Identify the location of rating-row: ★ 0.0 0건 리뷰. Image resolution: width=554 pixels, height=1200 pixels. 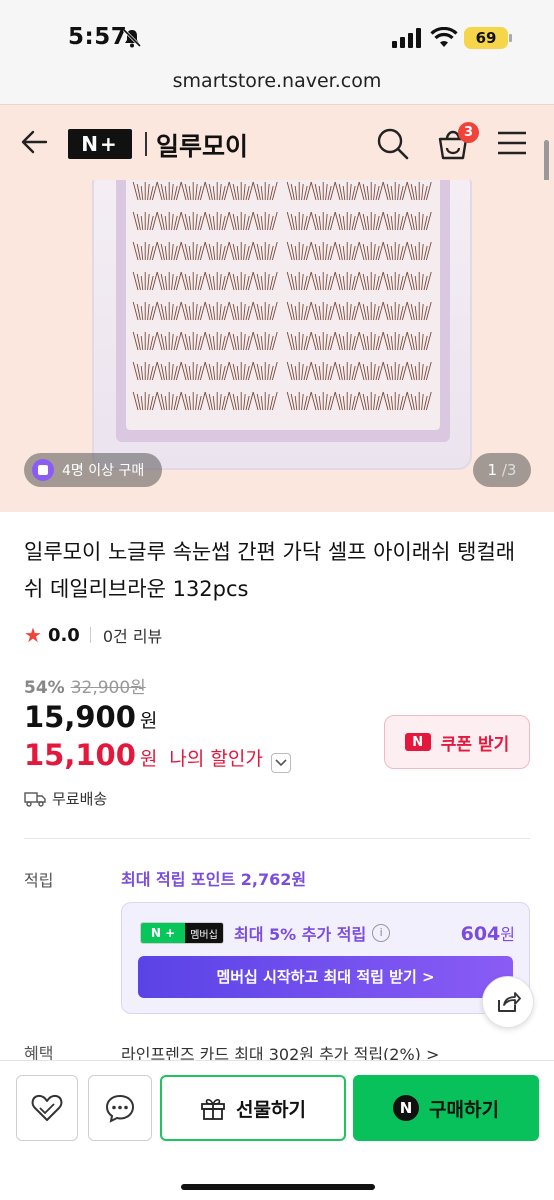
(93, 635).